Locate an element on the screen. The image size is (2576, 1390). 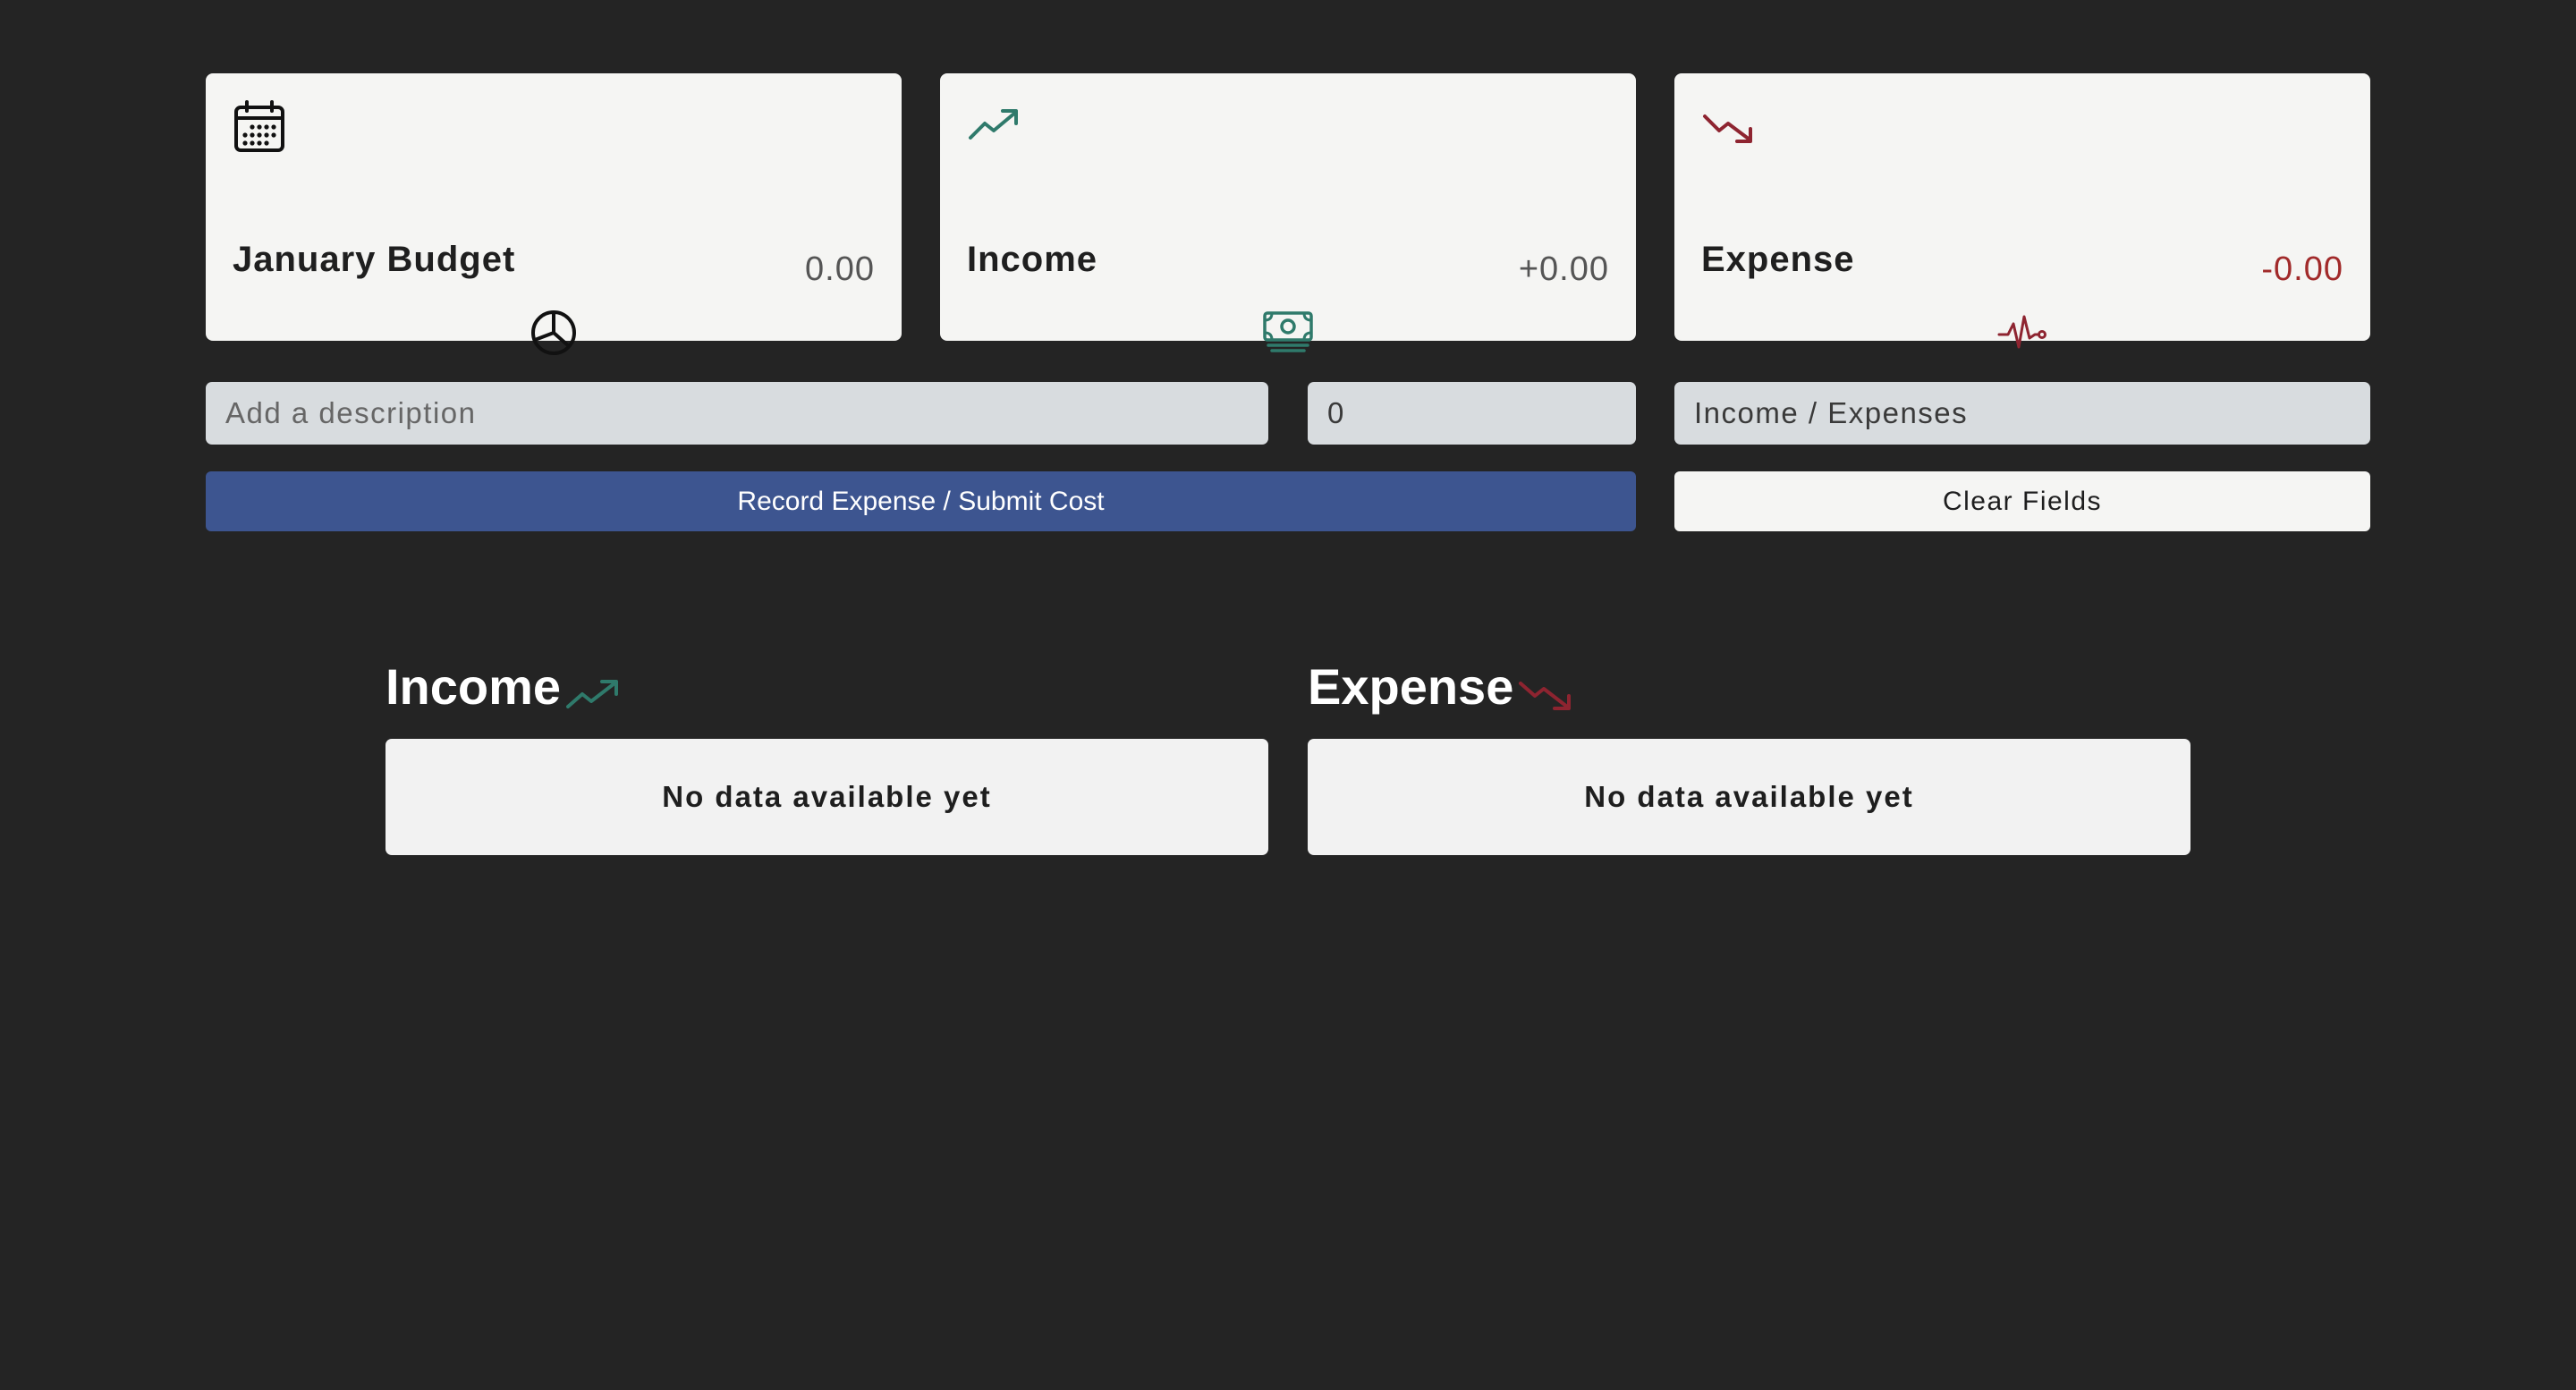
budget-value: 0.00 is located at coordinates (840, 269).